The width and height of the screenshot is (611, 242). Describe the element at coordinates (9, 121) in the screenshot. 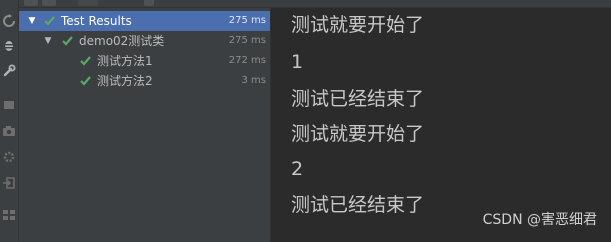

I see `tool-window-sidebar` at that location.